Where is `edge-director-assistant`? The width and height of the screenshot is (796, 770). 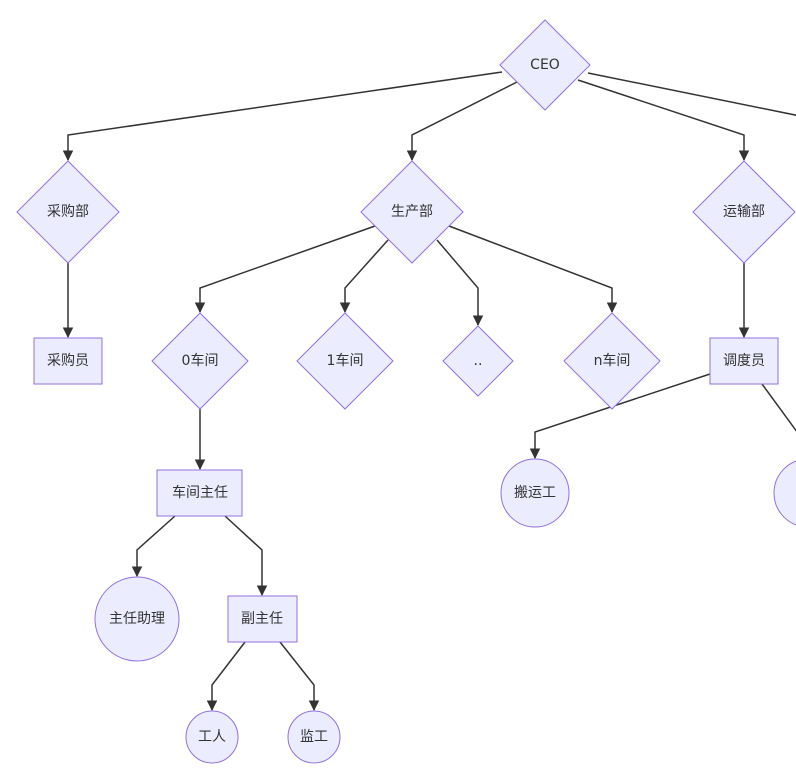 edge-director-assistant is located at coordinates (153, 546).